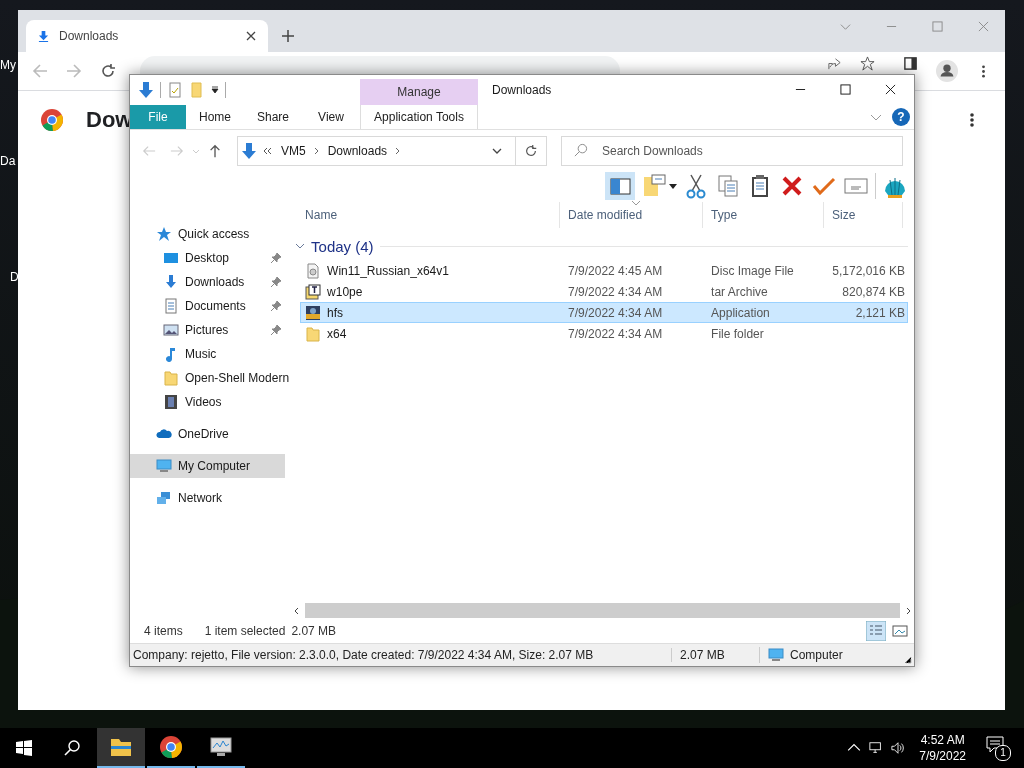 Image resolution: width=1024 pixels, height=768 pixels. I want to click on new-tab-icon, so click(288, 36).